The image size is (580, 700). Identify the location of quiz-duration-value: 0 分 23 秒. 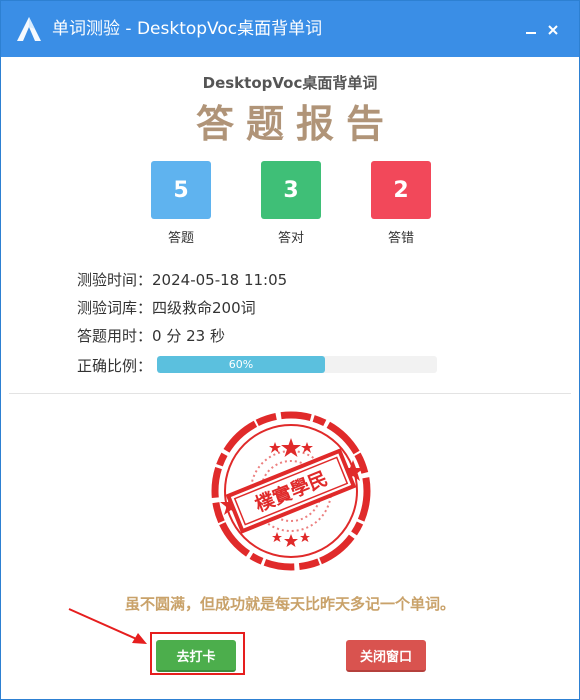
(188, 336).